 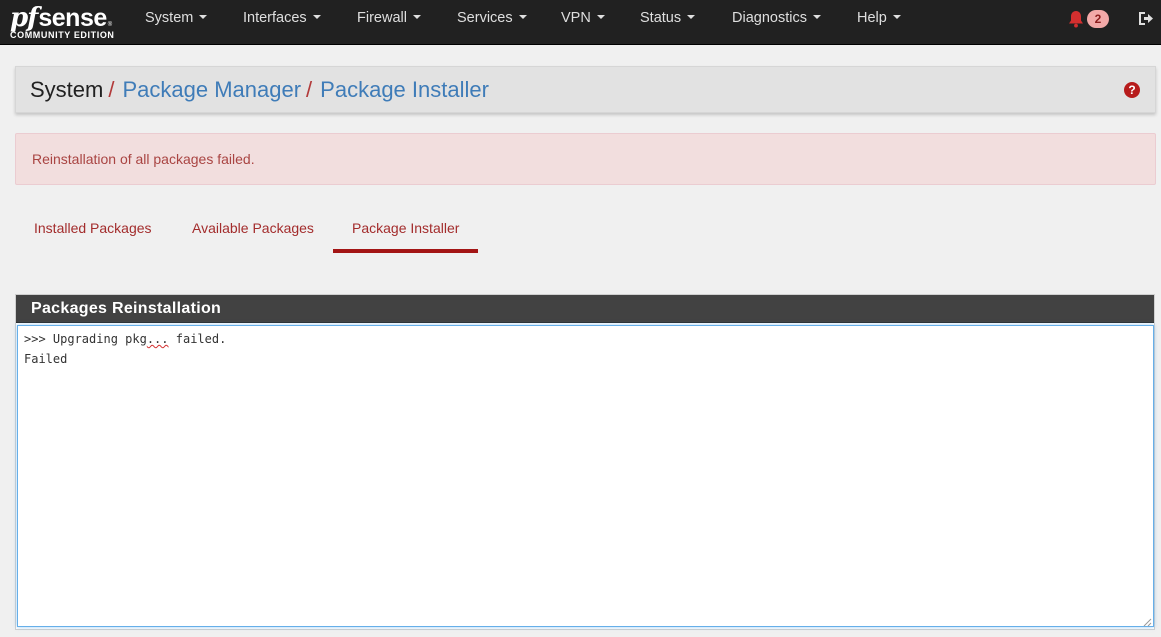 I want to click on tab-available-packages: Available Packages, so click(x=253, y=228).